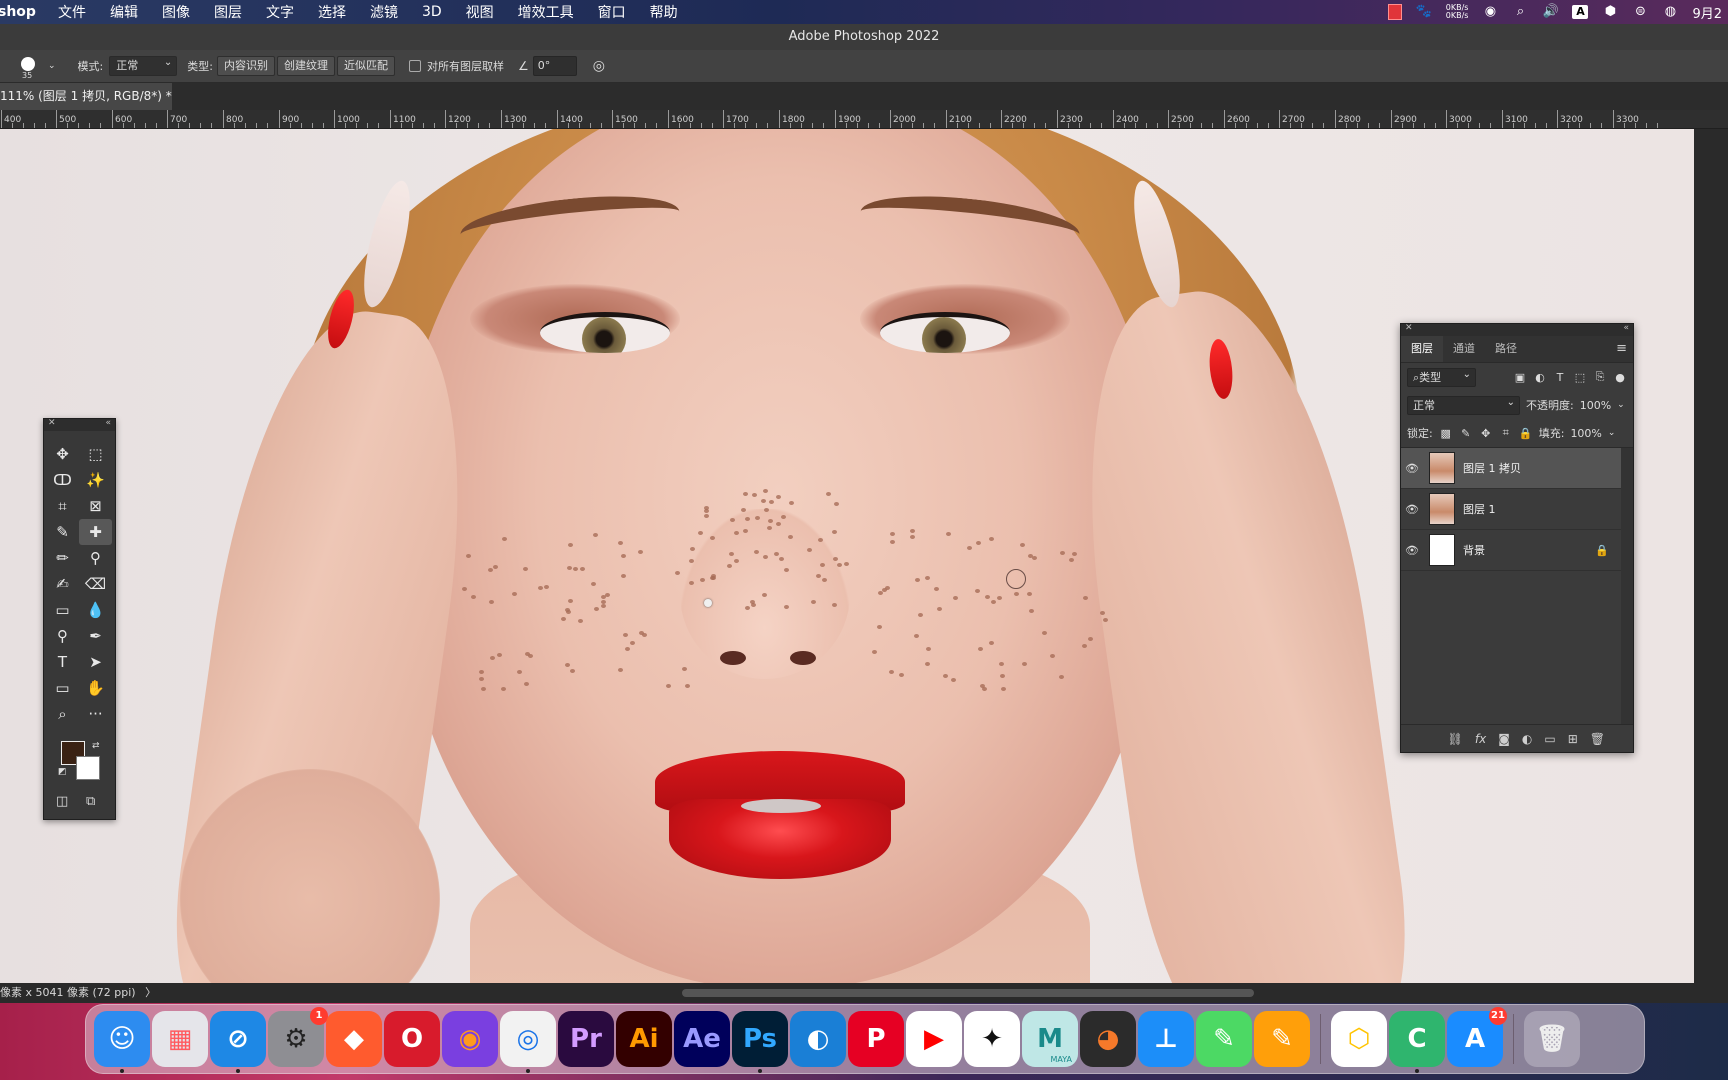 The image size is (1728, 1080). I want to click on input-source-icon: A, so click(1580, 12).